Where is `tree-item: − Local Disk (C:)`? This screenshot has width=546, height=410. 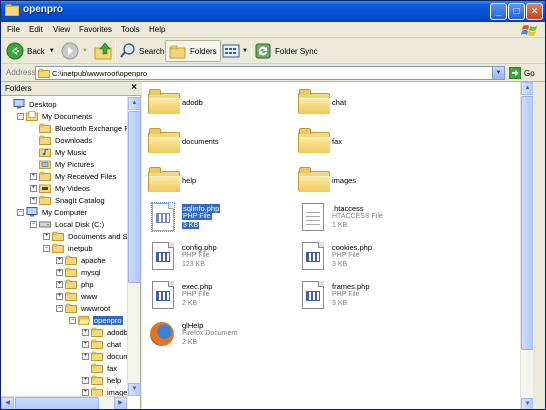 tree-item: − Local Disk (C:) is located at coordinates (67, 224).